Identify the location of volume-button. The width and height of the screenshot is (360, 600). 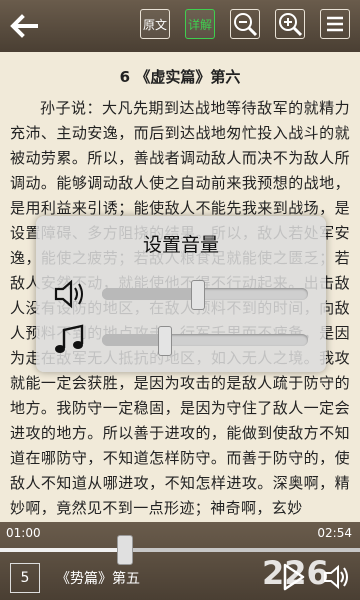
(337, 577).